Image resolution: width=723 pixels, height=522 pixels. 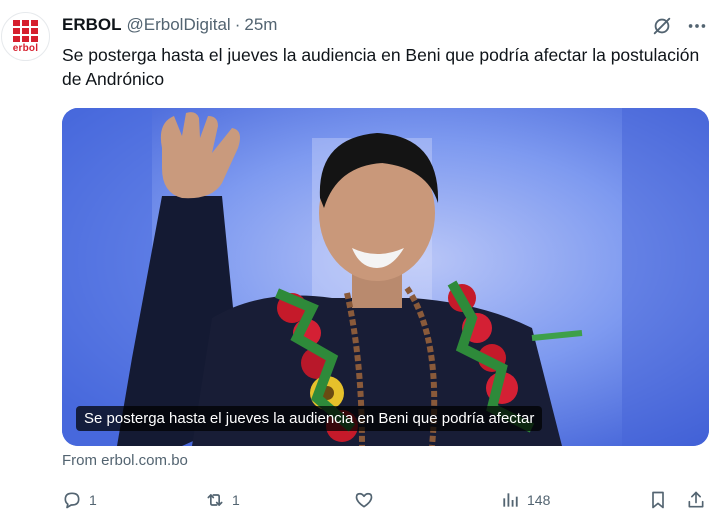 What do you see at coordinates (260, 25) in the screenshot?
I see `post-time: 25m` at bounding box center [260, 25].